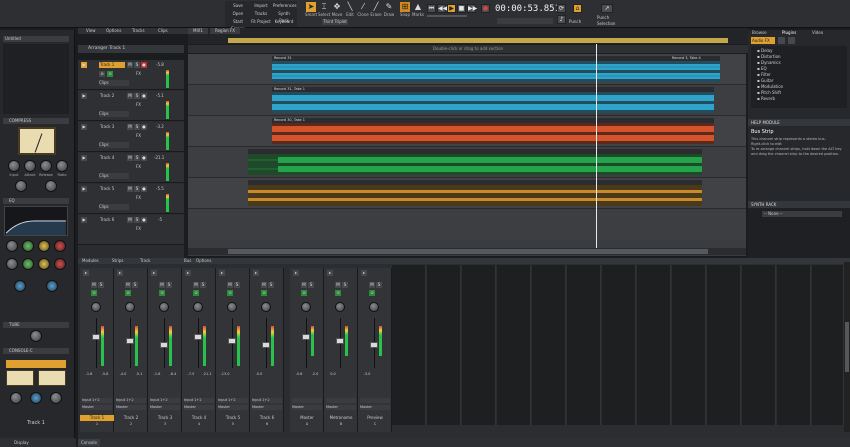 This screenshot has height=447, width=850. I want to click on volume-value: -13.0, so click(225, 374).